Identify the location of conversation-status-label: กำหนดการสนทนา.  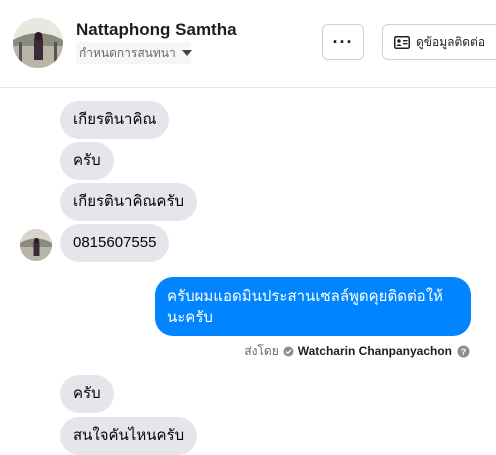
(127, 52).